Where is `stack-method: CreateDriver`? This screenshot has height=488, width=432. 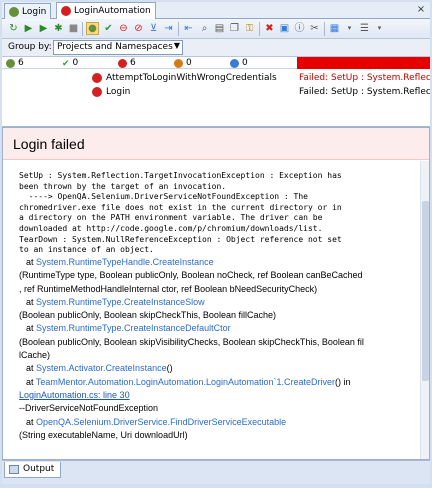
stack-method: CreateDriver is located at coordinates (310, 381).